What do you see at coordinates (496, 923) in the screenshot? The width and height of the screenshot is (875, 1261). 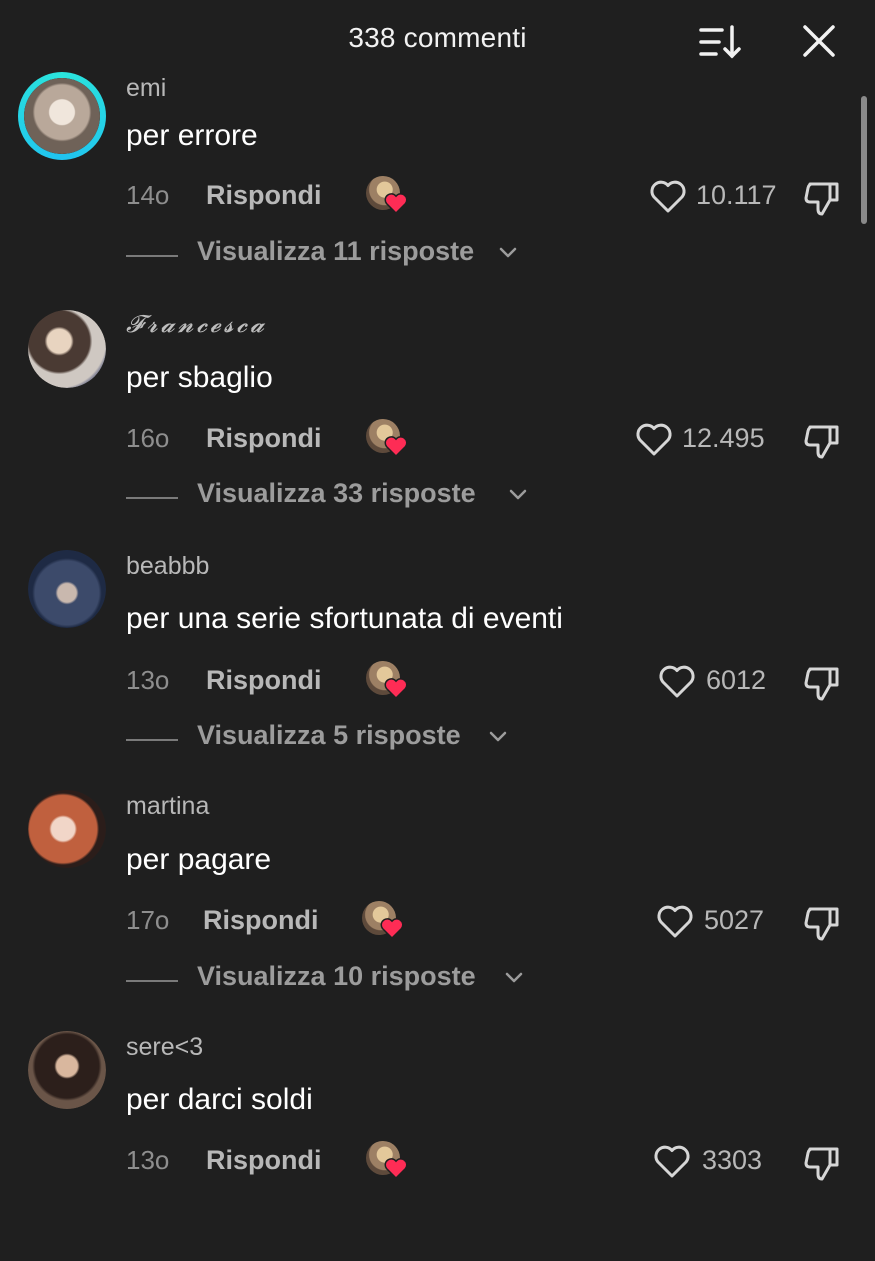 I see `comment-actions: 17o Rispondi 5027` at bounding box center [496, 923].